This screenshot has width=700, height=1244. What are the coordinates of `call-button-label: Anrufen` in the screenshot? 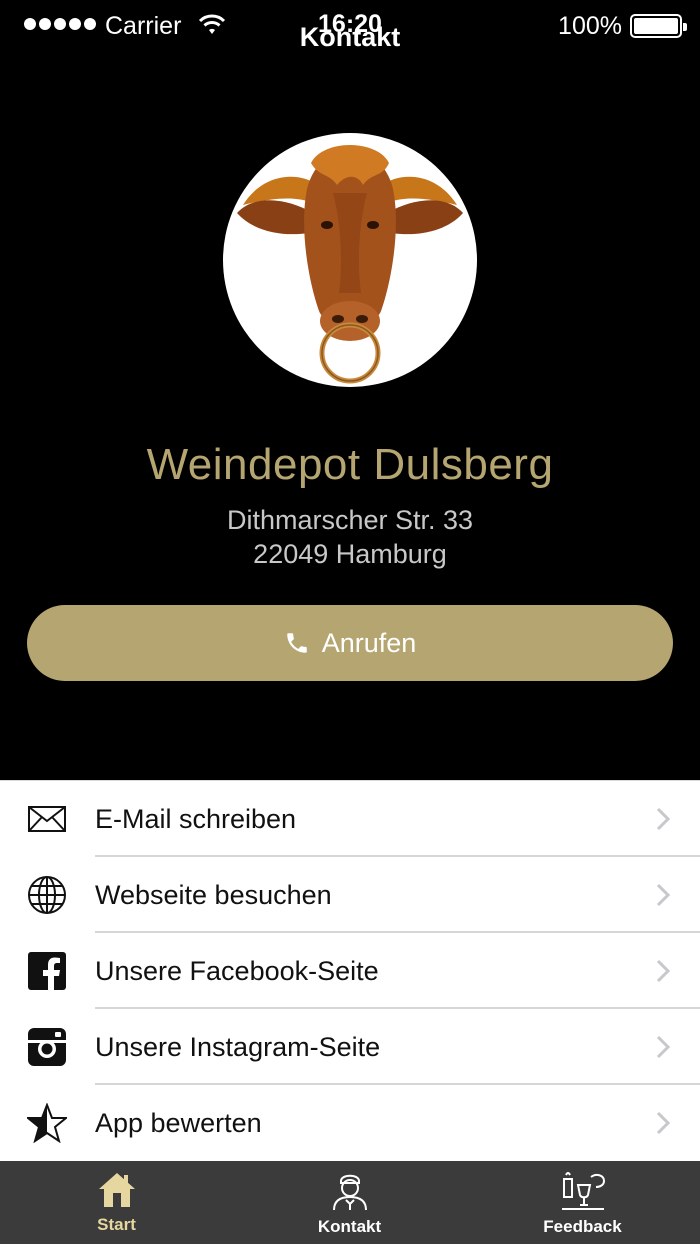 It's located at (369, 642).